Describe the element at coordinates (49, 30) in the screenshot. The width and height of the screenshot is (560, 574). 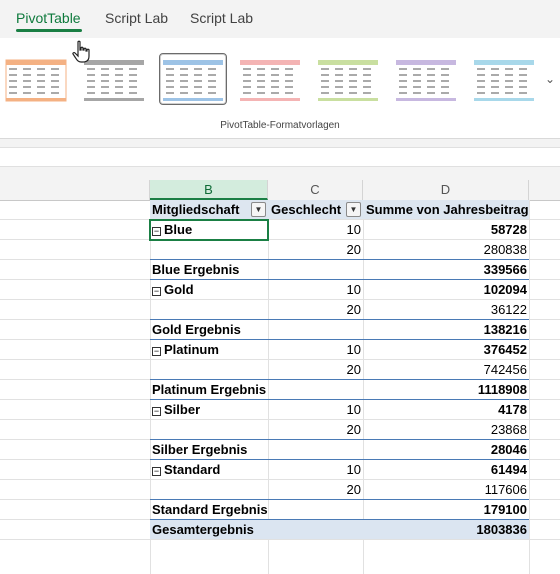
I see `active-tab-indicator` at that location.